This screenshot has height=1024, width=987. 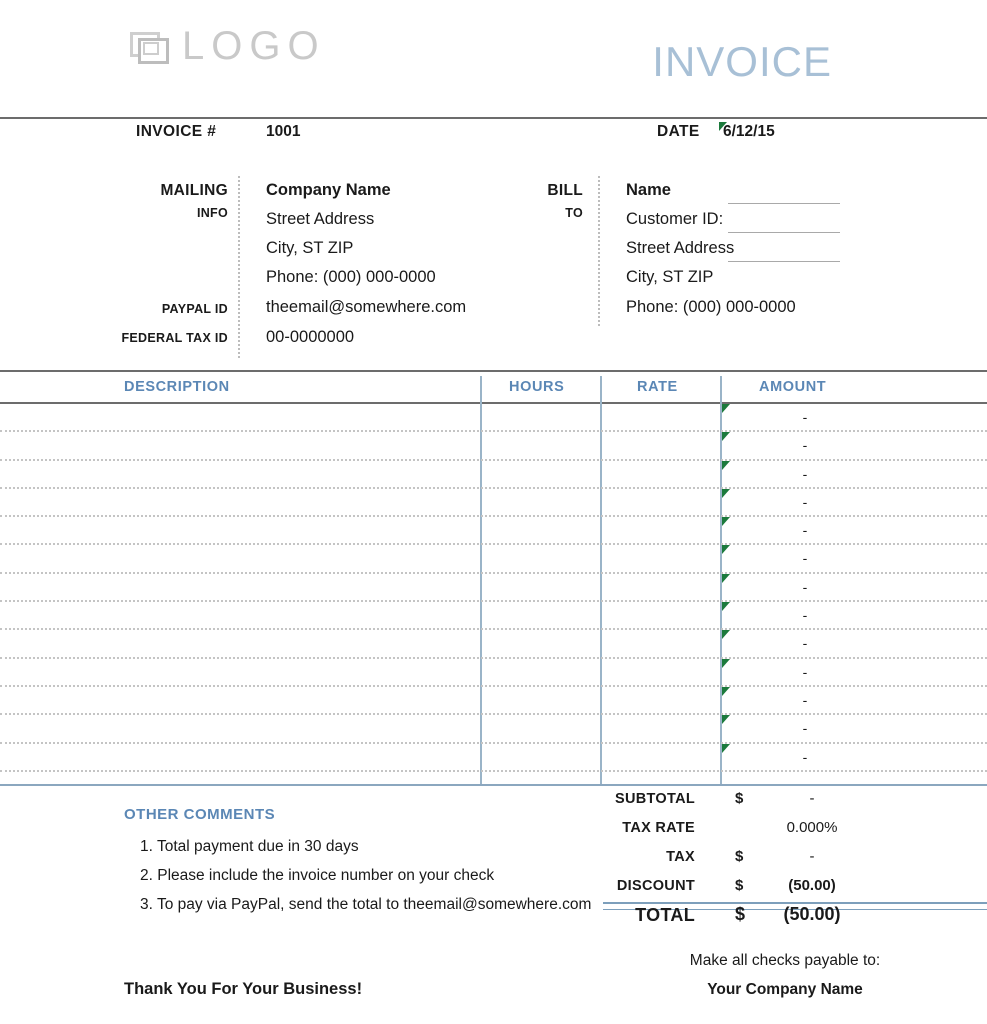 What do you see at coordinates (812, 827) in the screenshot?
I see `totals-value: 0.000%` at bounding box center [812, 827].